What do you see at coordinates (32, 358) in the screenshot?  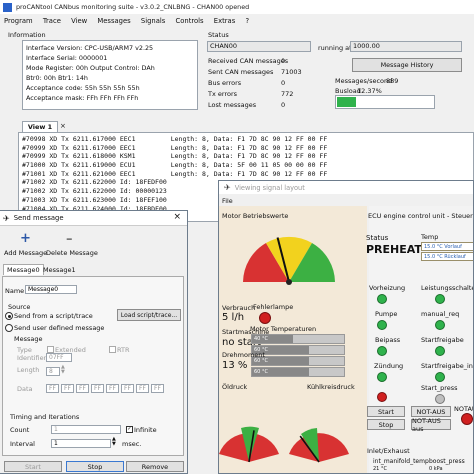 I see `identifier-label: Identifier` at bounding box center [32, 358].